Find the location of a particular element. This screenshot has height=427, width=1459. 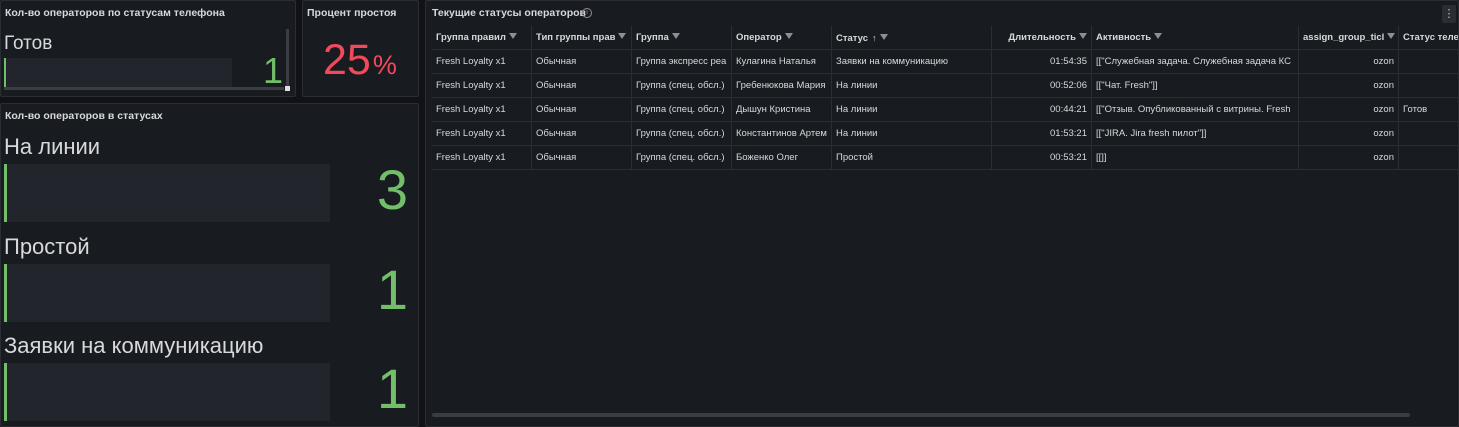

panel-title: Процент простоя is located at coordinates (352, 13).